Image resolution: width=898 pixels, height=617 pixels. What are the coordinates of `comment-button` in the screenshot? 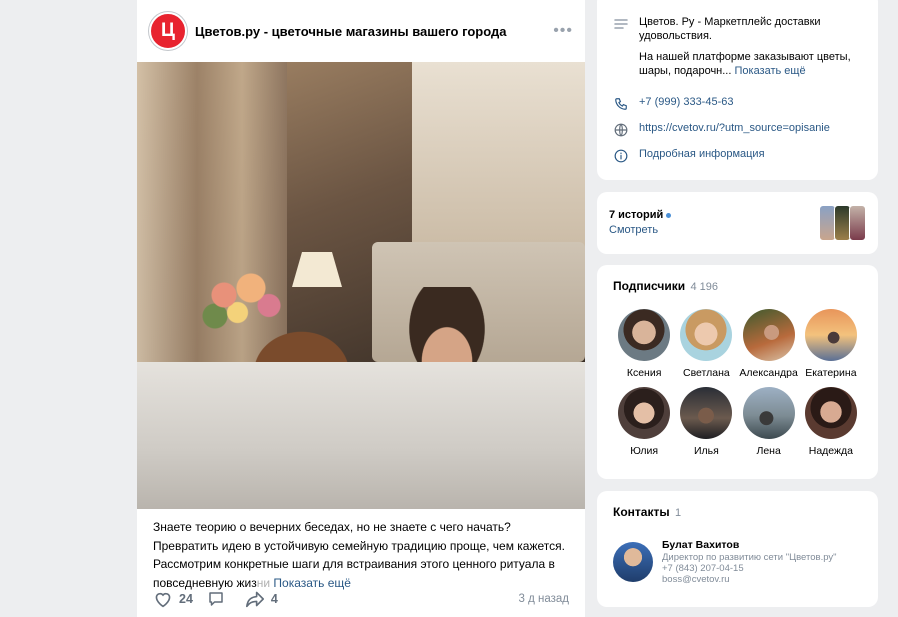 It's located at (219, 599).